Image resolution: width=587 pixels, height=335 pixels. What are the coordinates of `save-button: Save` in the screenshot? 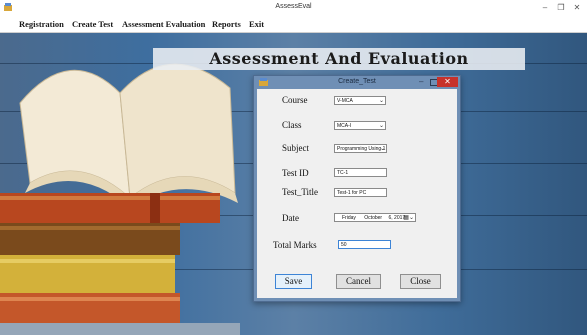 It's located at (293, 281).